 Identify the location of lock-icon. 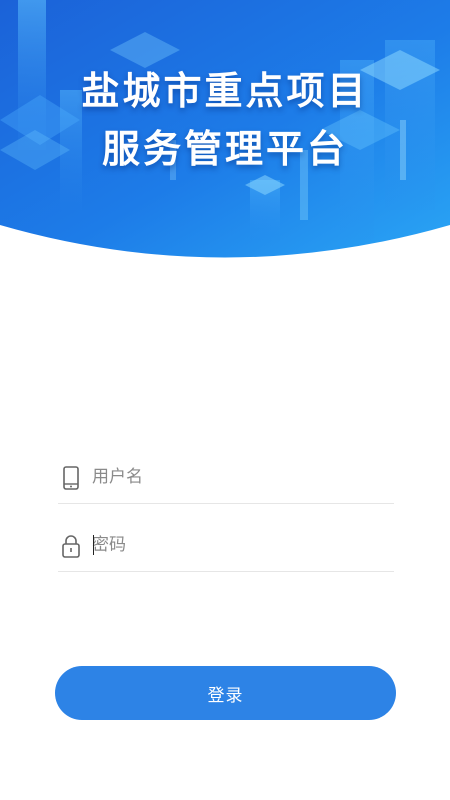
(71, 546).